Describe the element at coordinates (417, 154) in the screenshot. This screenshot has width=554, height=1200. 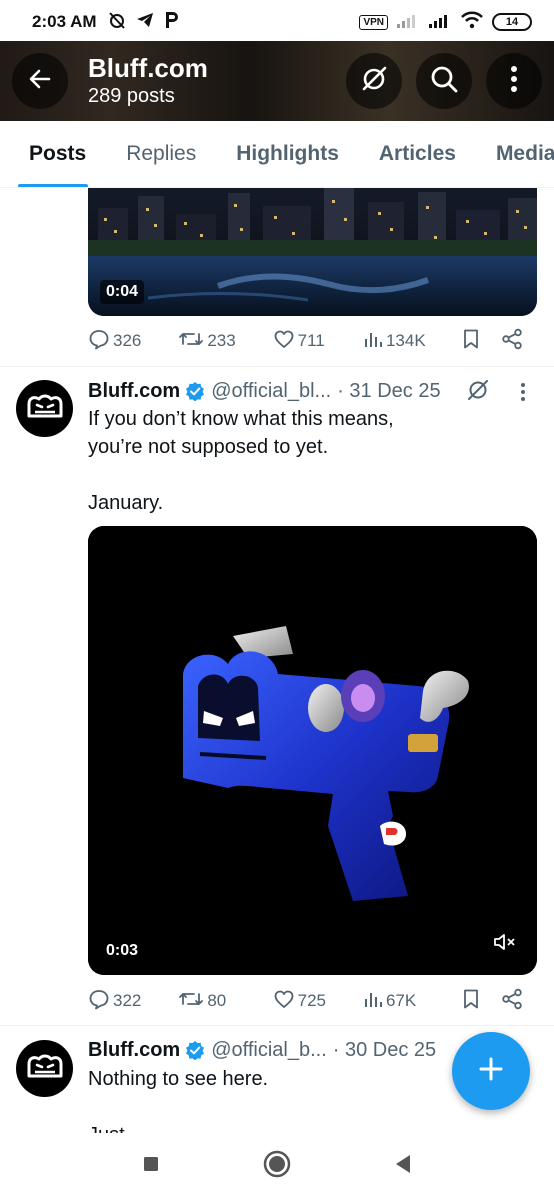
I see `tab-articles: Articles` at that location.